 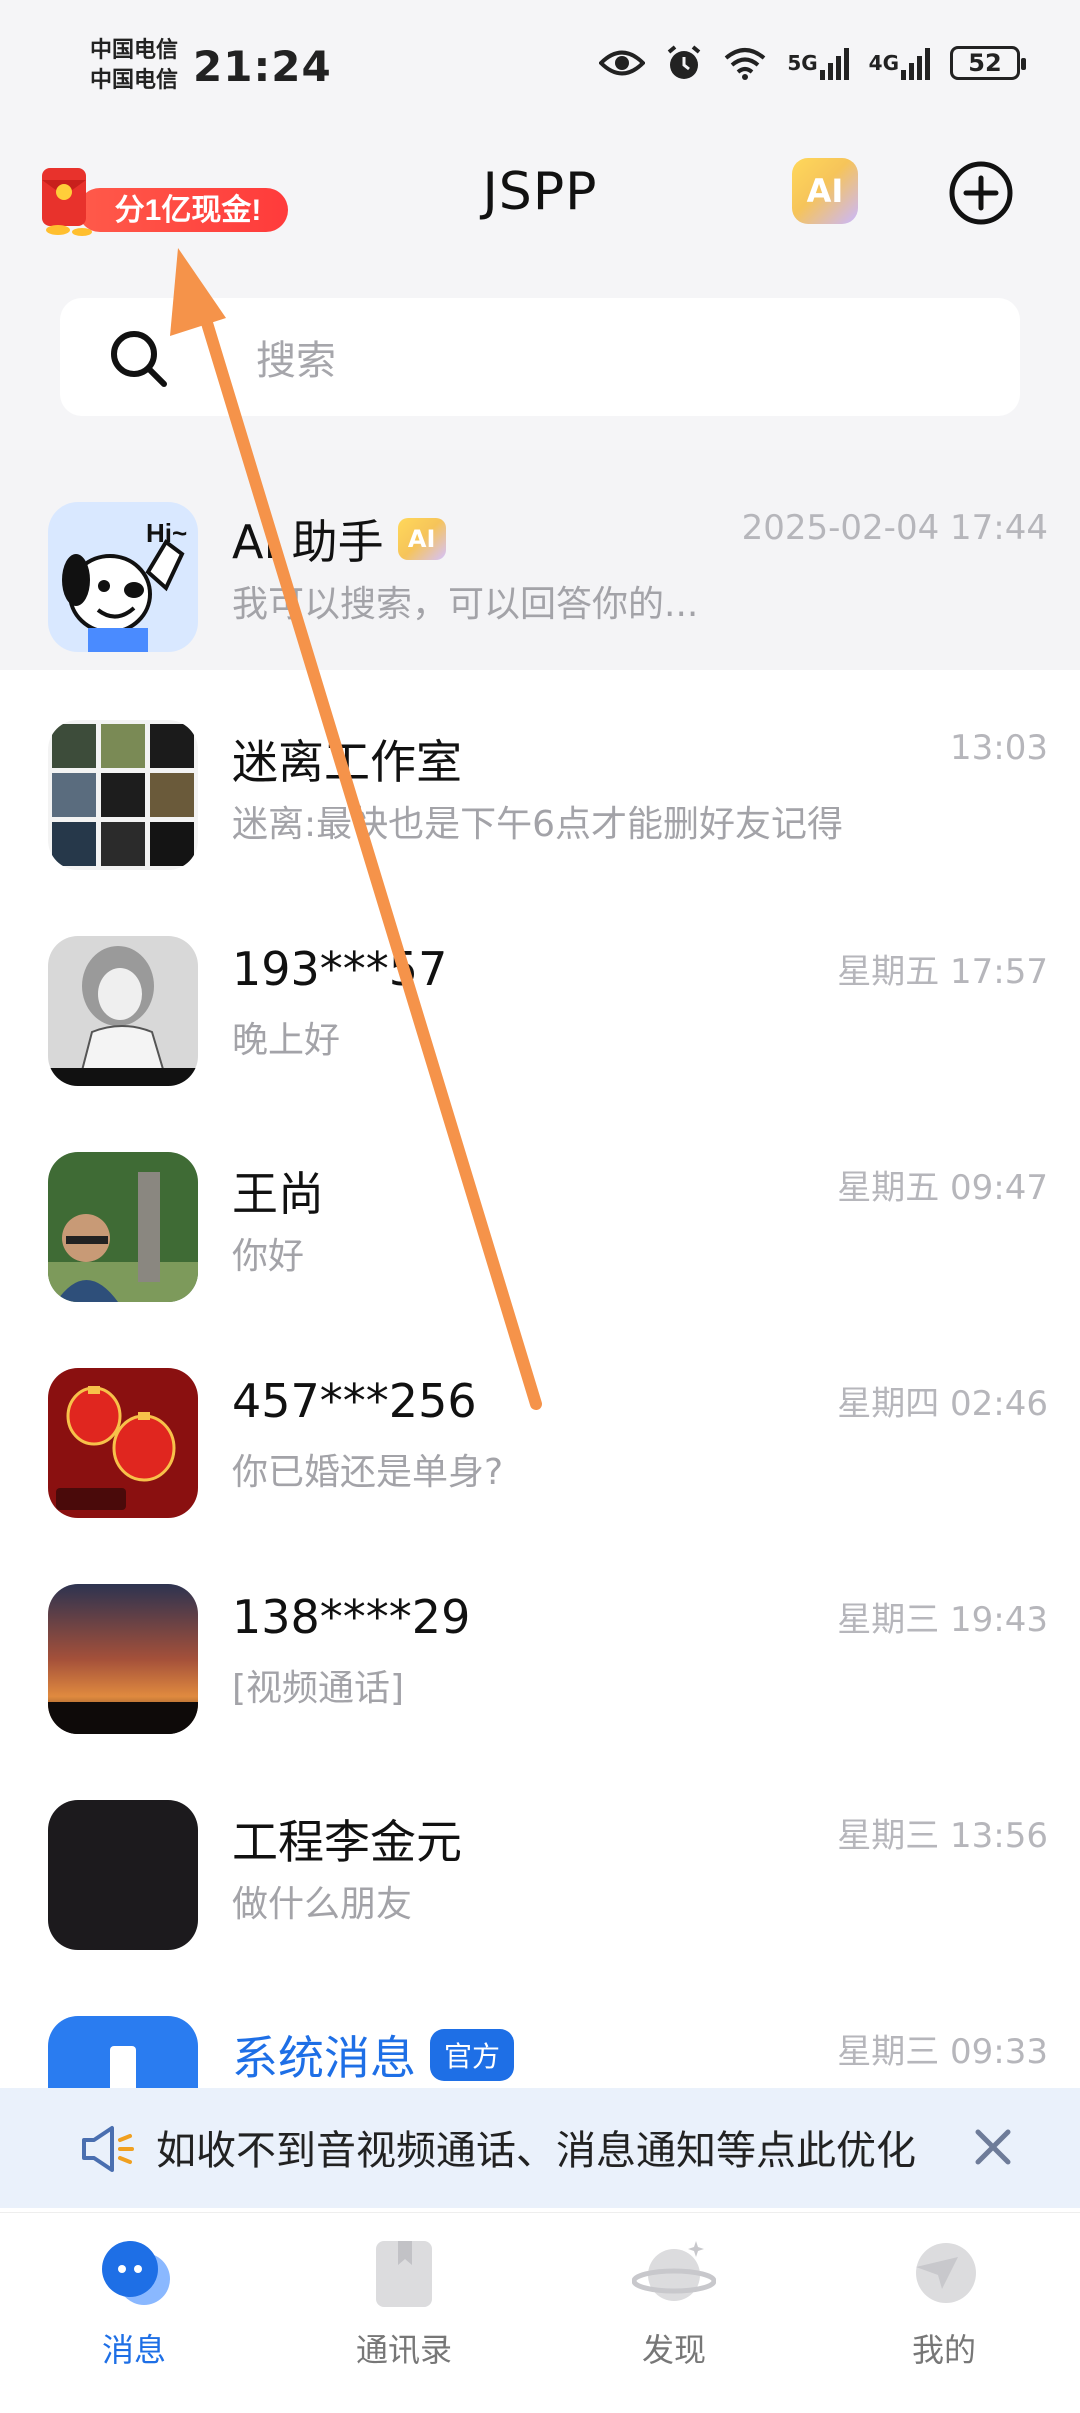 I want to click on message-preview: 做什么朋友, so click(x=322, y=1904).